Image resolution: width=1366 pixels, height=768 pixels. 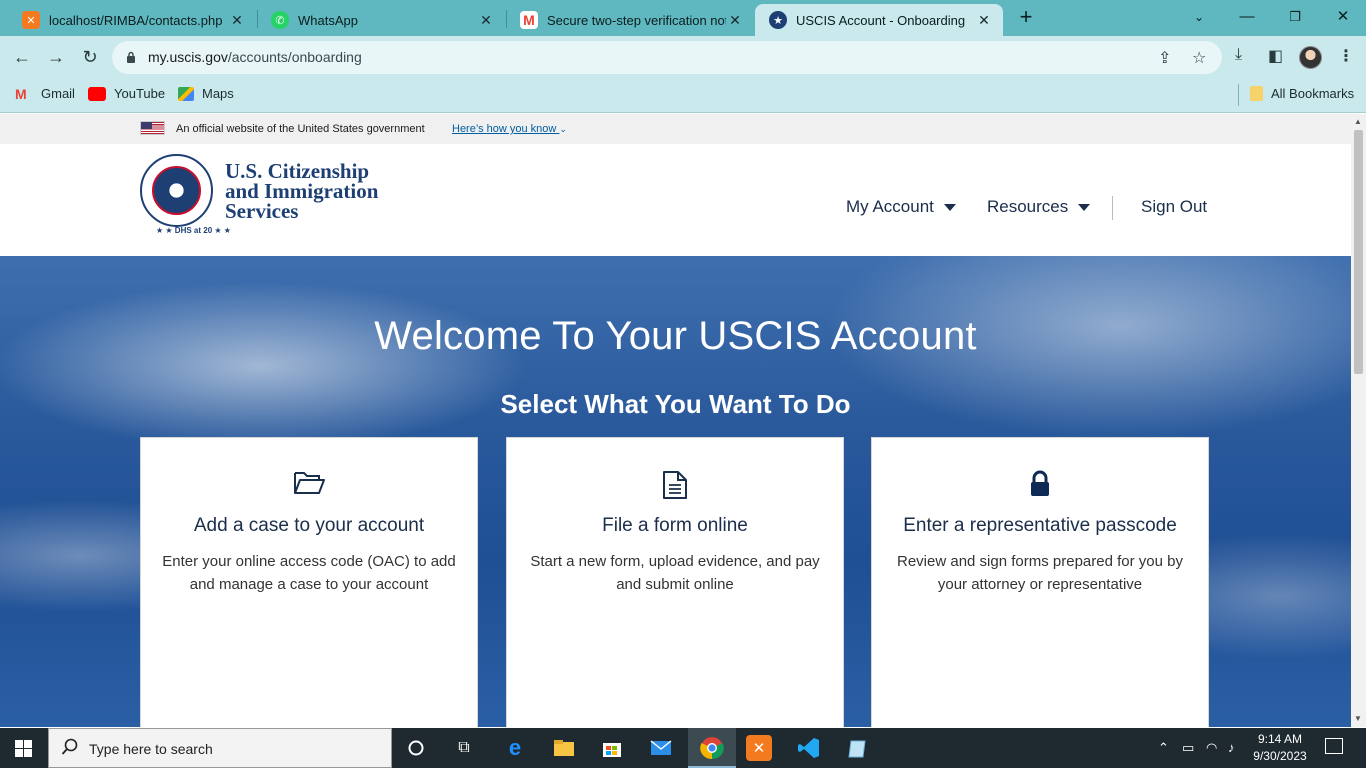 What do you see at coordinates (309, 485) in the screenshot?
I see `folder-open-icon` at bounding box center [309, 485].